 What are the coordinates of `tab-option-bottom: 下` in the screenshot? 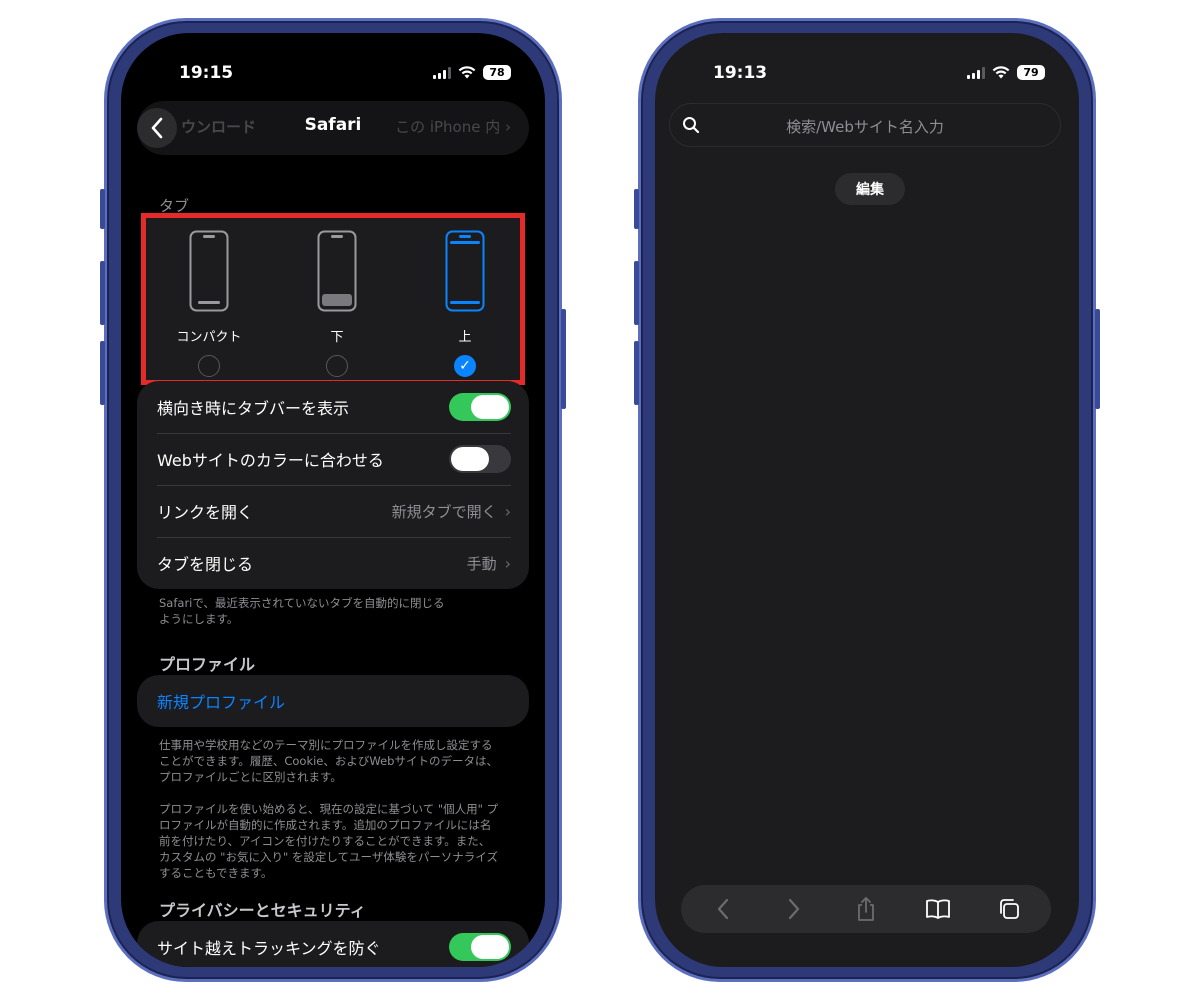 It's located at (337, 303).